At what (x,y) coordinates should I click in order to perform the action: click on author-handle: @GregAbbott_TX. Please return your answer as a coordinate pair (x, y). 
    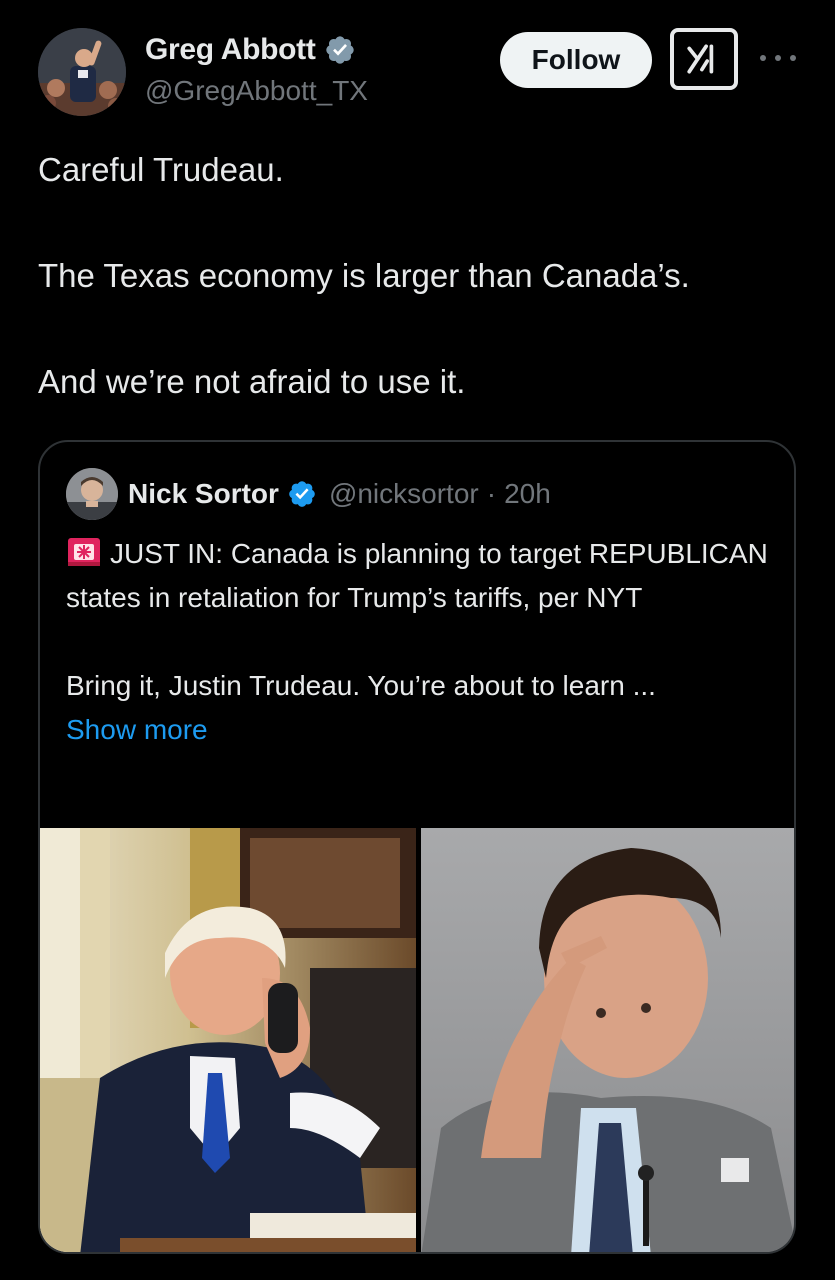
    Looking at the image, I should click on (256, 91).